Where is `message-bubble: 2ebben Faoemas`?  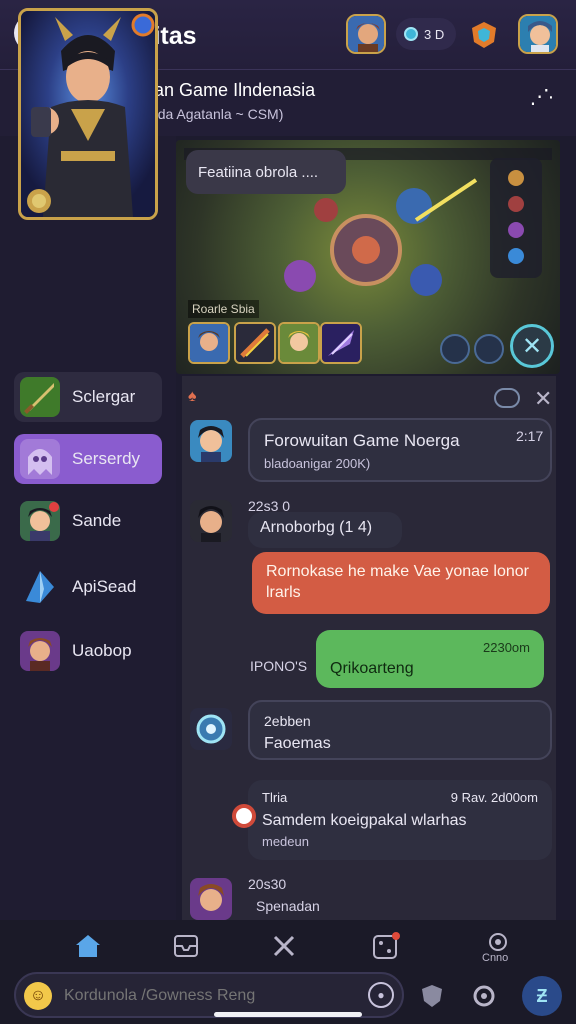
message-bubble: 2ebben Faoemas is located at coordinates (400, 730).